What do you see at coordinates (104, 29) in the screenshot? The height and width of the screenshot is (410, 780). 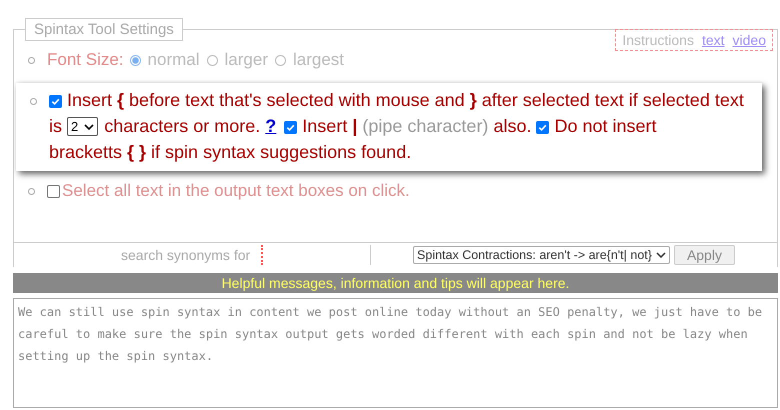 I see `panel-legend: Spintax Tool Settings` at bounding box center [104, 29].